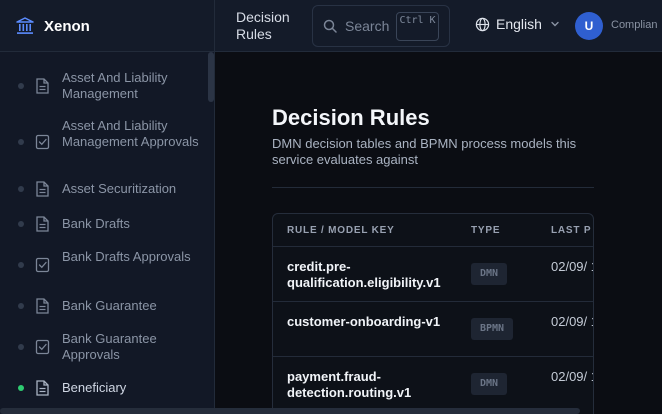  What do you see at coordinates (555, 24) in the screenshot?
I see `chevron-down-icon` at bounding box center [555, 24].